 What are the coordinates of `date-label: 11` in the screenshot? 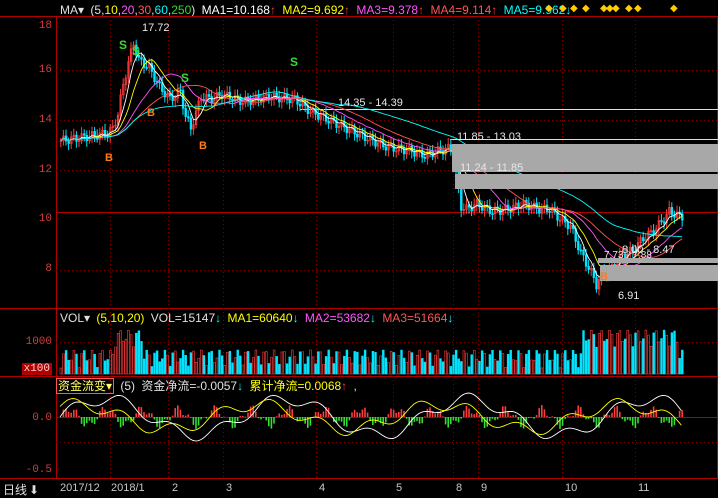 It's located at (644, 488).